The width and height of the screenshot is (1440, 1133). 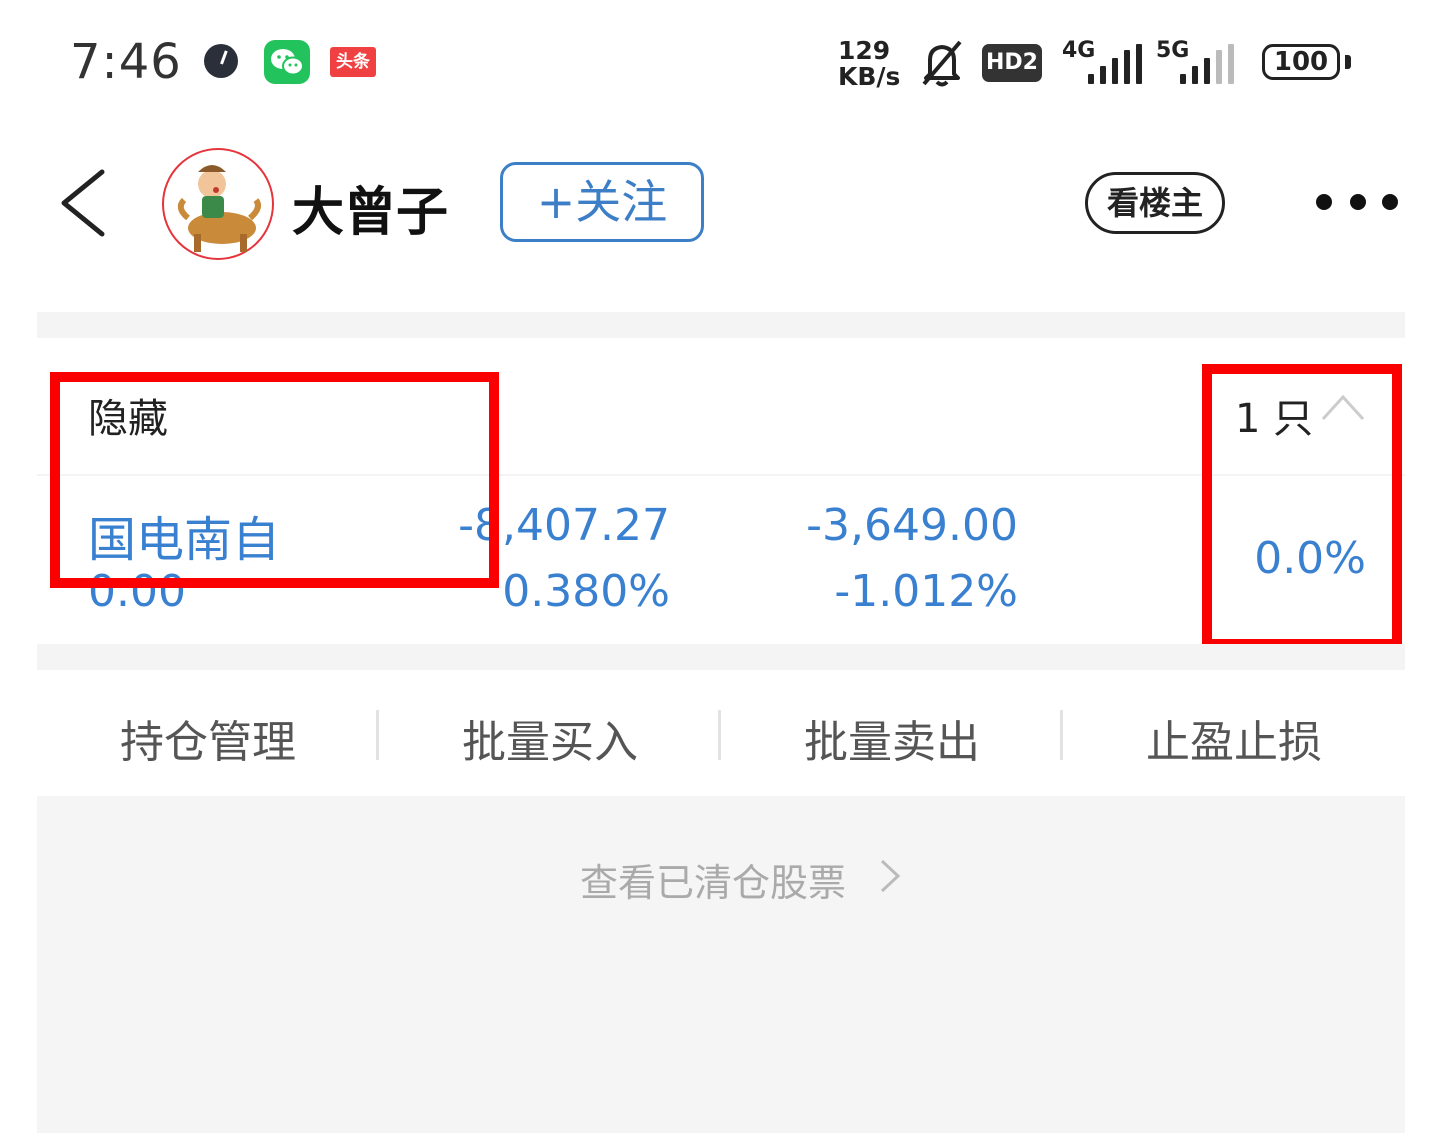 I want to click on batch-buy-button: 批量买入, so click(x=550, y=738).